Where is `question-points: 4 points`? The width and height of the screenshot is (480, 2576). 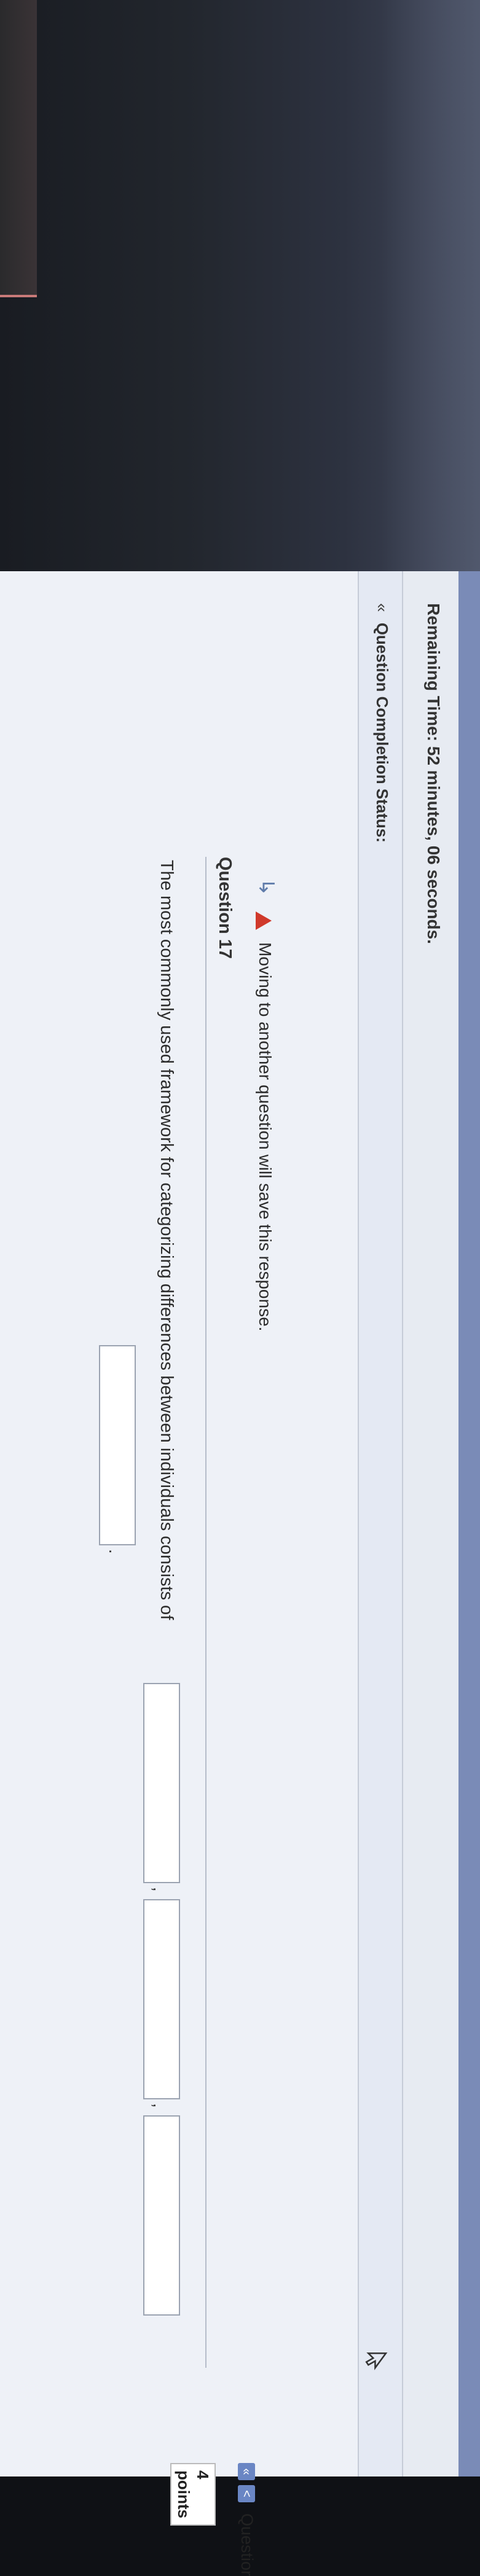
question-points: 4 points is located at coordinates (193, 2494).